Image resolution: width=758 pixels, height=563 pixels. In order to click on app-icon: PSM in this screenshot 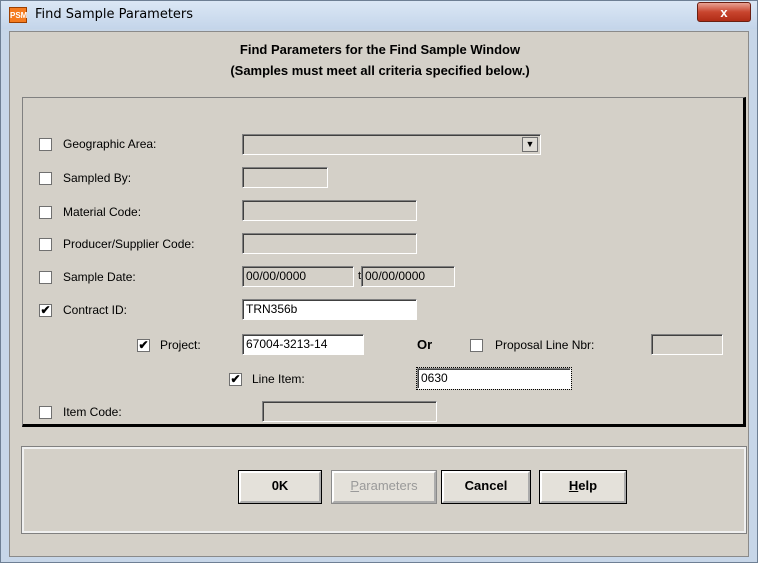, I will do `click(18, 15)`.